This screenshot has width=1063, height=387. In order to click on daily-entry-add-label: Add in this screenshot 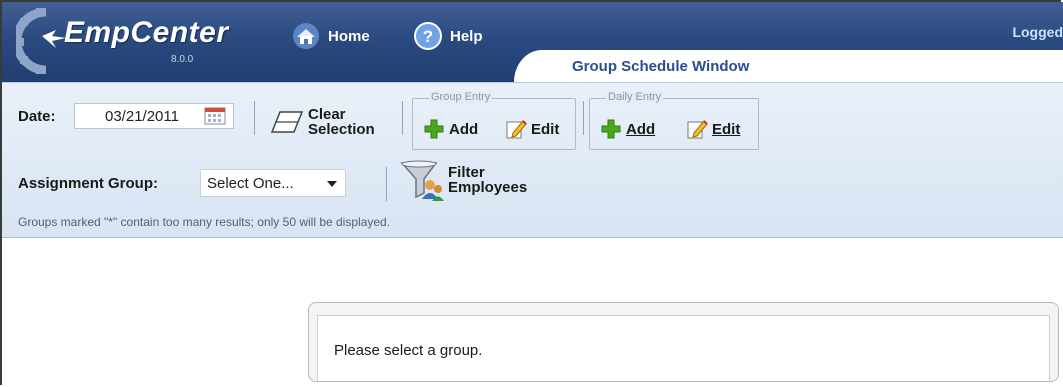, I will do `click(641, 129)`.